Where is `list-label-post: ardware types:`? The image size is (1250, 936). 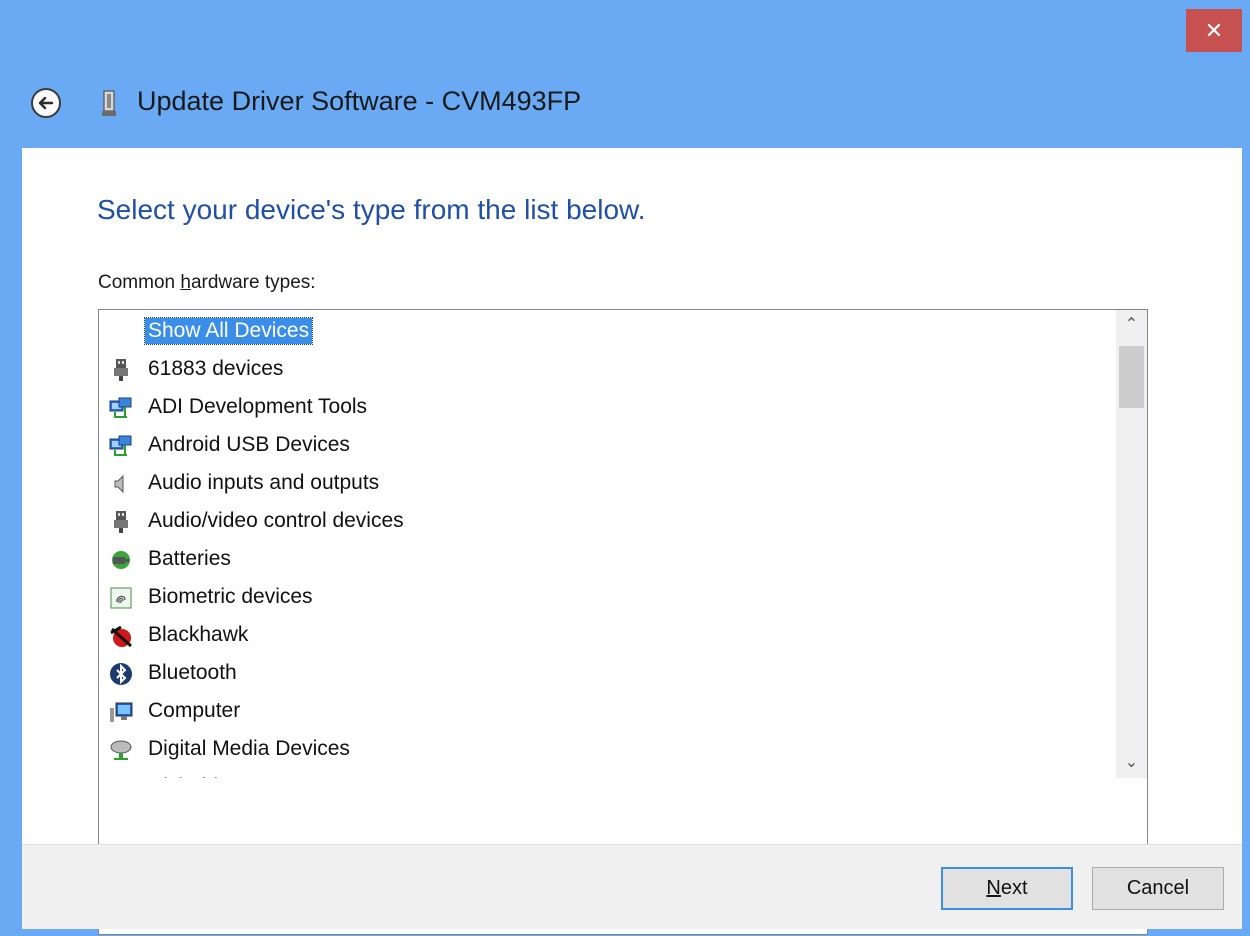 list-label-post: ardware types: is located at coordinates (253, 282).